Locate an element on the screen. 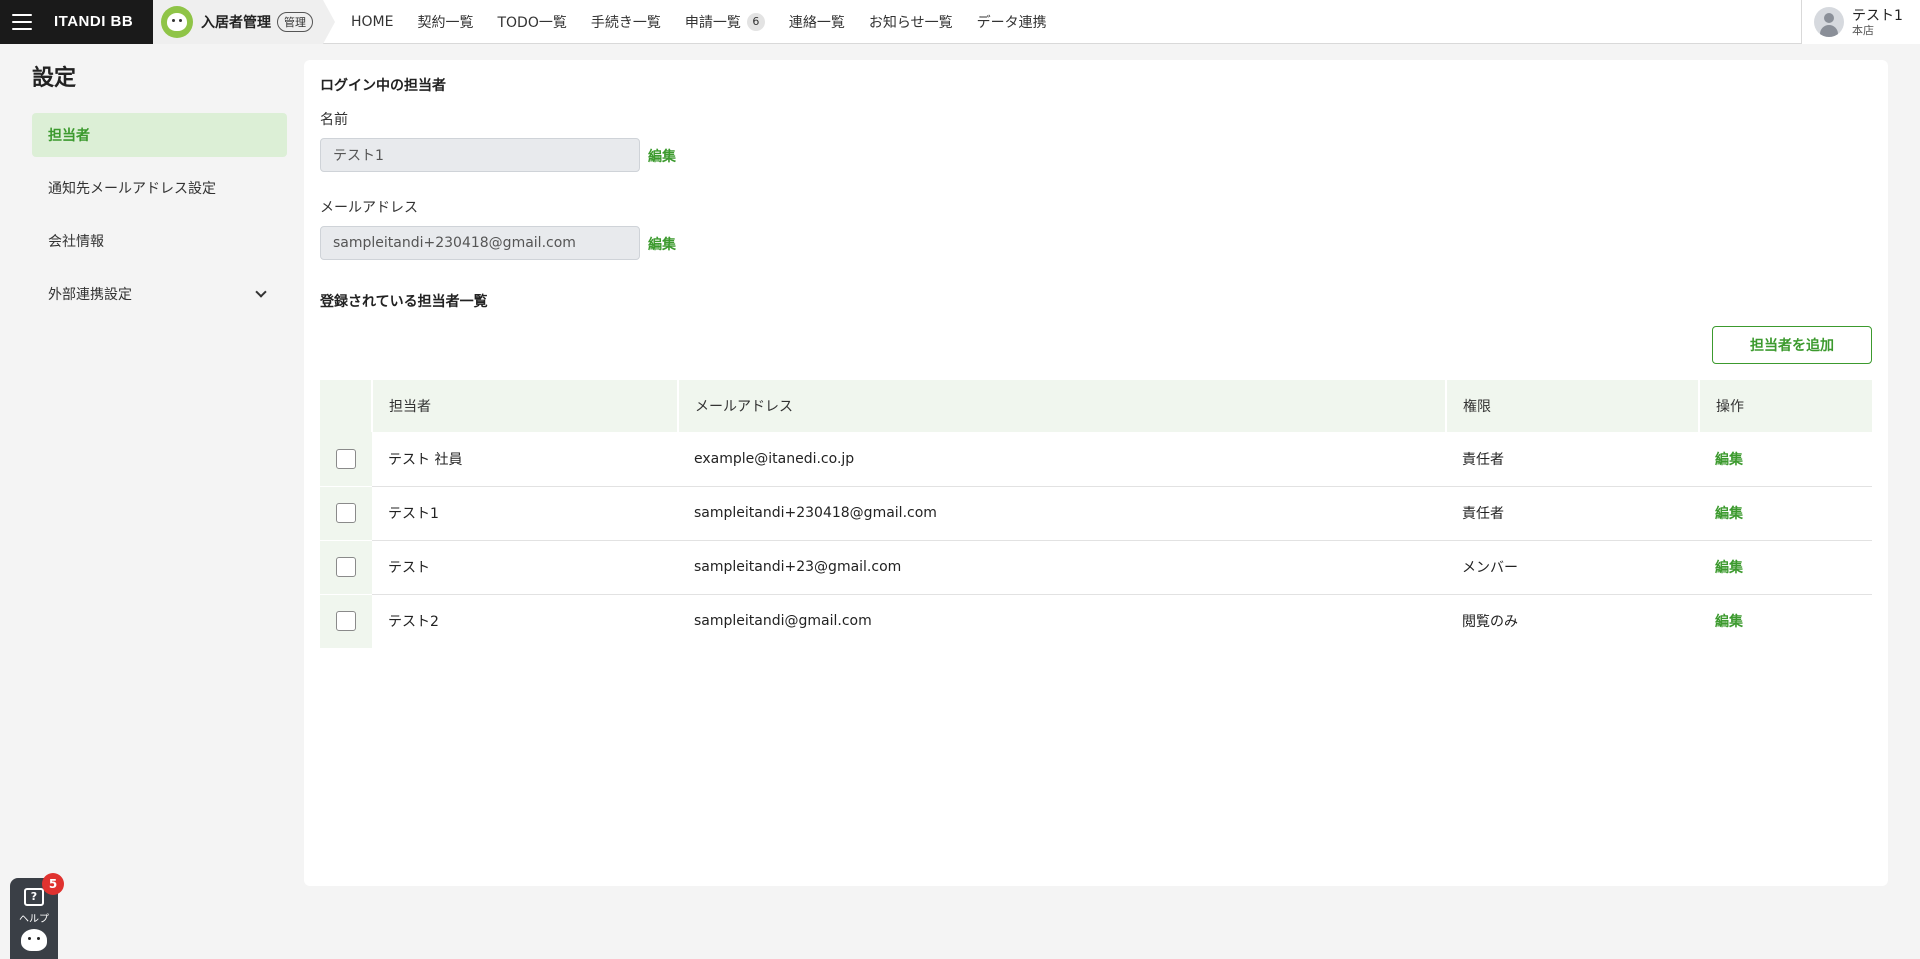 The height and width of the screenshot is (959, 1920). nav-home: HOME is located at coordinates (372, 22).